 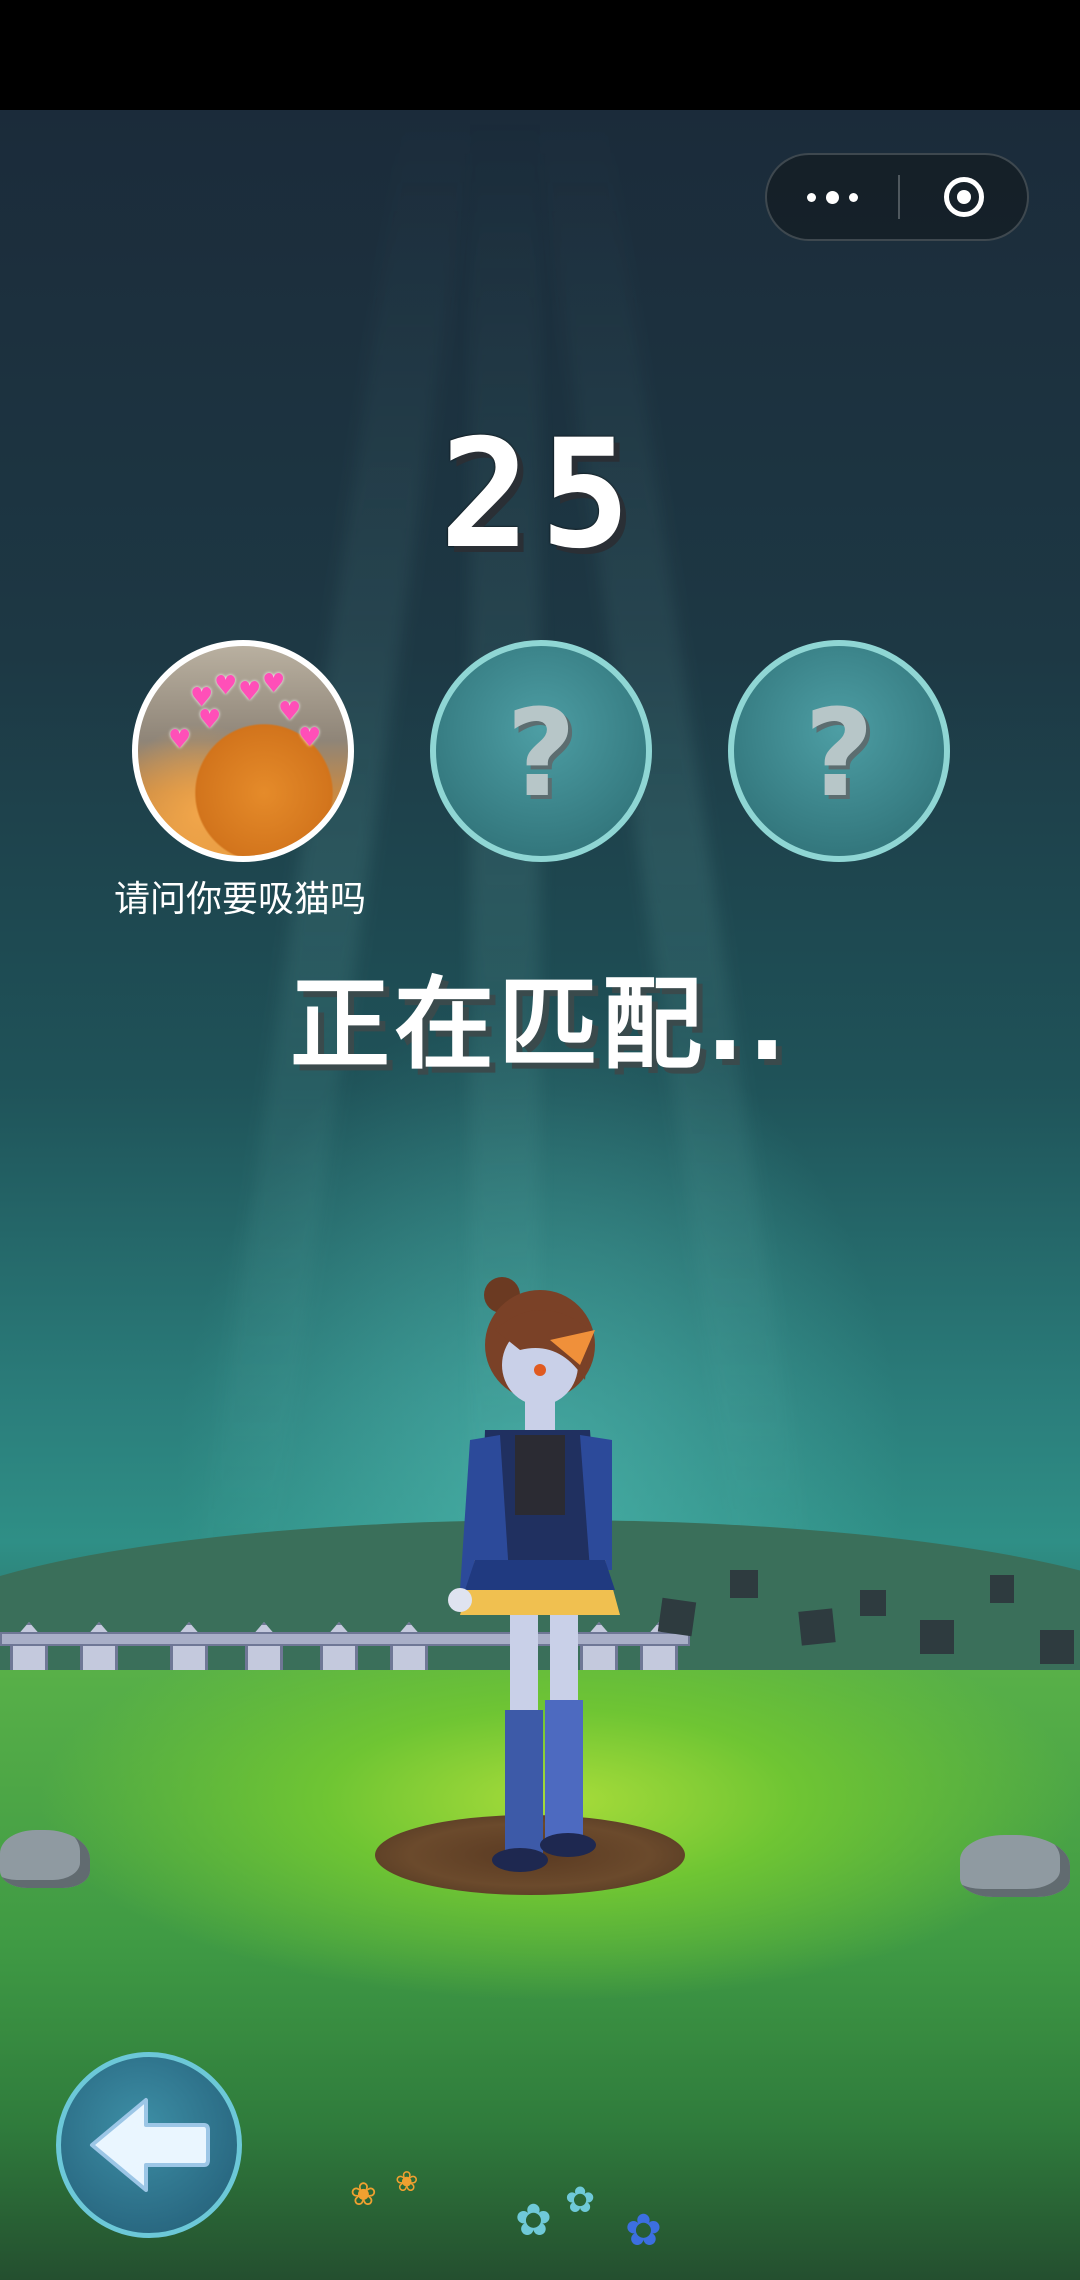 I want to click on character-sprite, so click(x=510, y=1575).